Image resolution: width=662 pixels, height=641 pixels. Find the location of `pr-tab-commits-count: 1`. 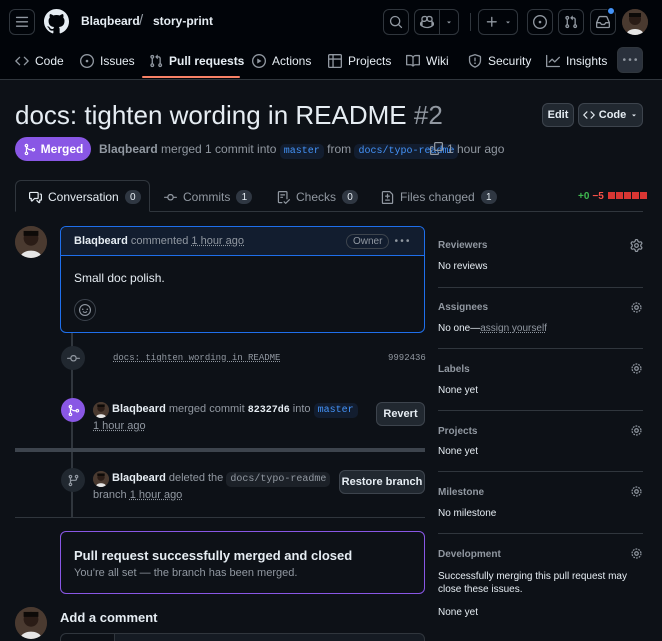

pr-tab-commits-count: 1 is located at coordinates (244, 197).